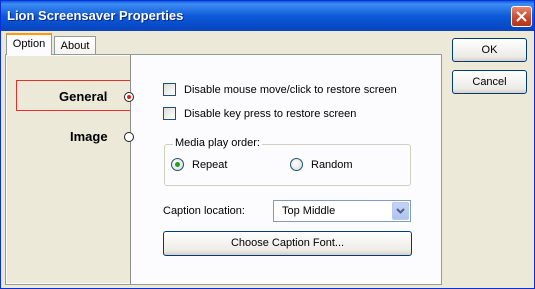 This screenshot has width=535, height=289. What do you see at coordinates (169, 89) in the screenshot?
I see `disable-mouse-checkbox` at bounding box center [169, 89].